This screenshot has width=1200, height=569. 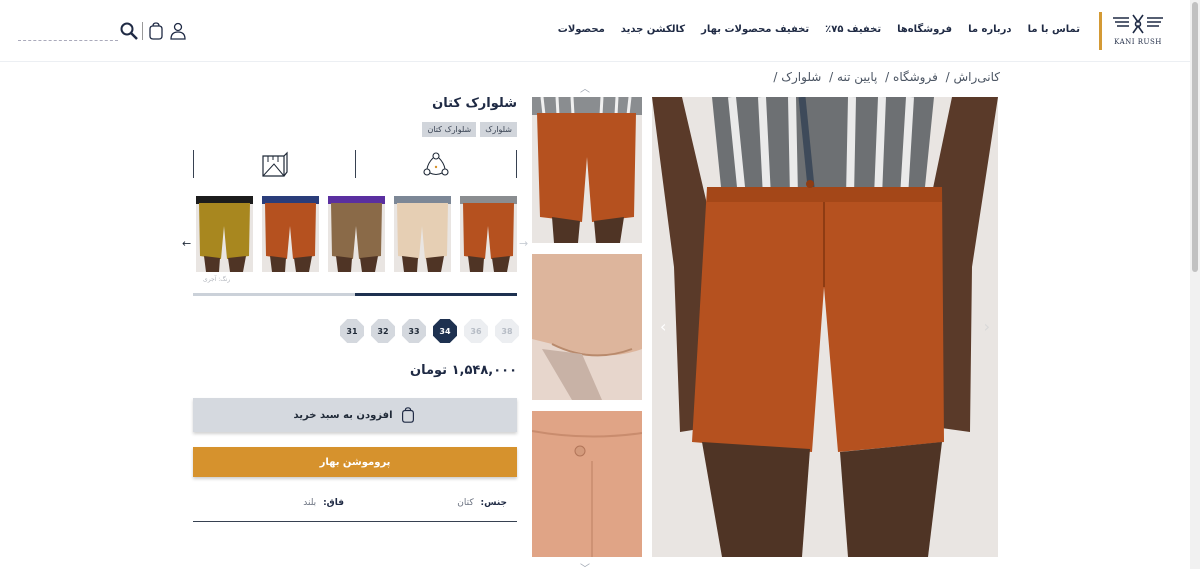 I want to click on thumbnail-1-photo, so click(x=587, y=170).